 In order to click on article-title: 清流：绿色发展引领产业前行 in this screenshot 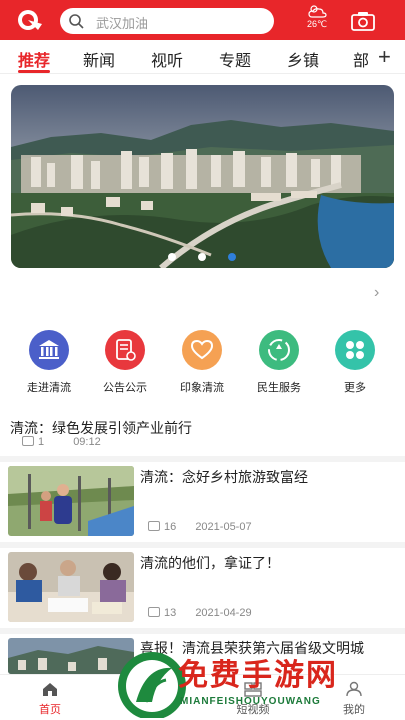, I will do `click(101, 428)`.